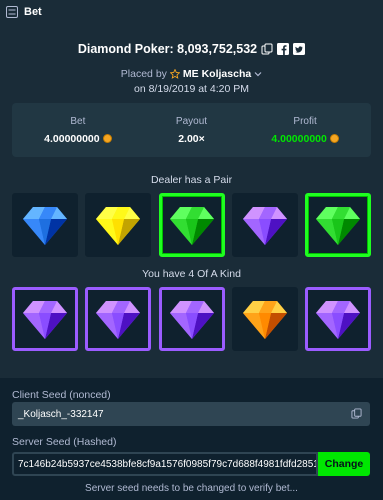  Describe the element at coordinates (191, 274) in the screenshot. I see `player-hand-label: You have 4 Of A Kind` at that location.